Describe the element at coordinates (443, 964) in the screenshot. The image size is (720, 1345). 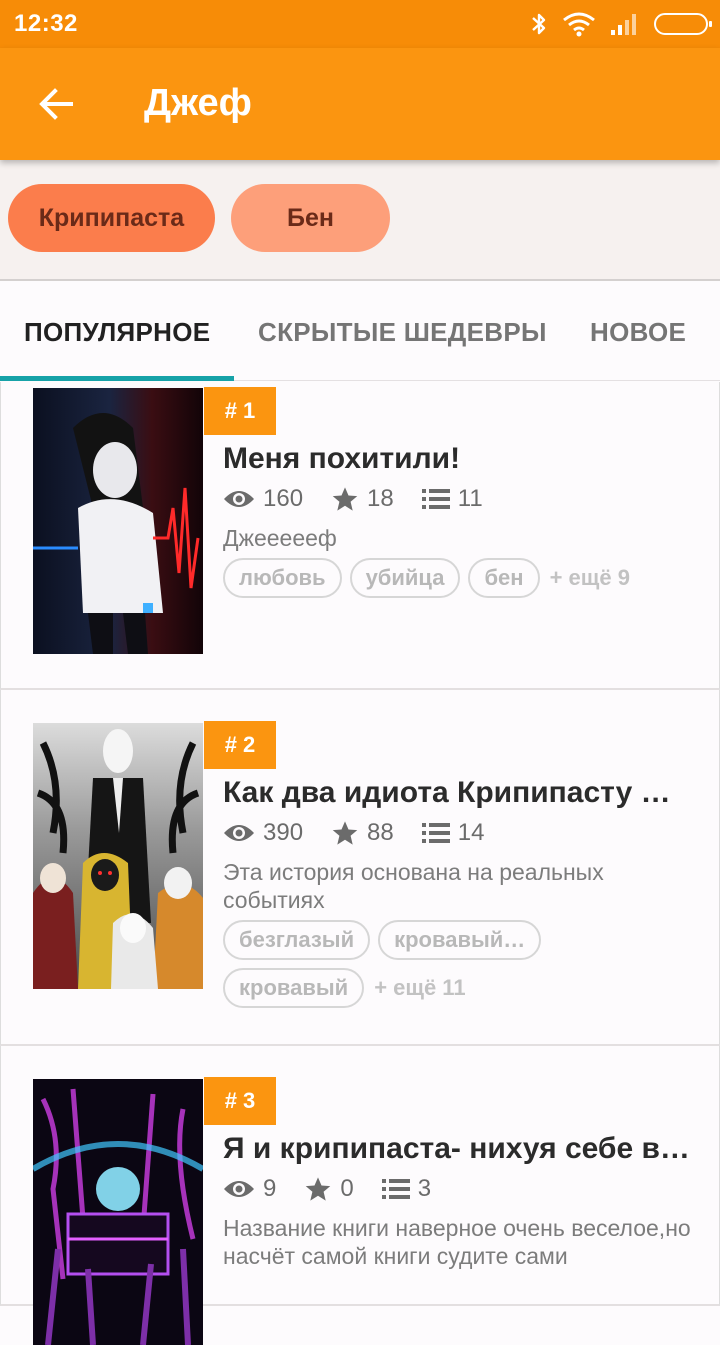
I see `story-tags: безглазый кровавый… кровавый + ещё 11` at that location.